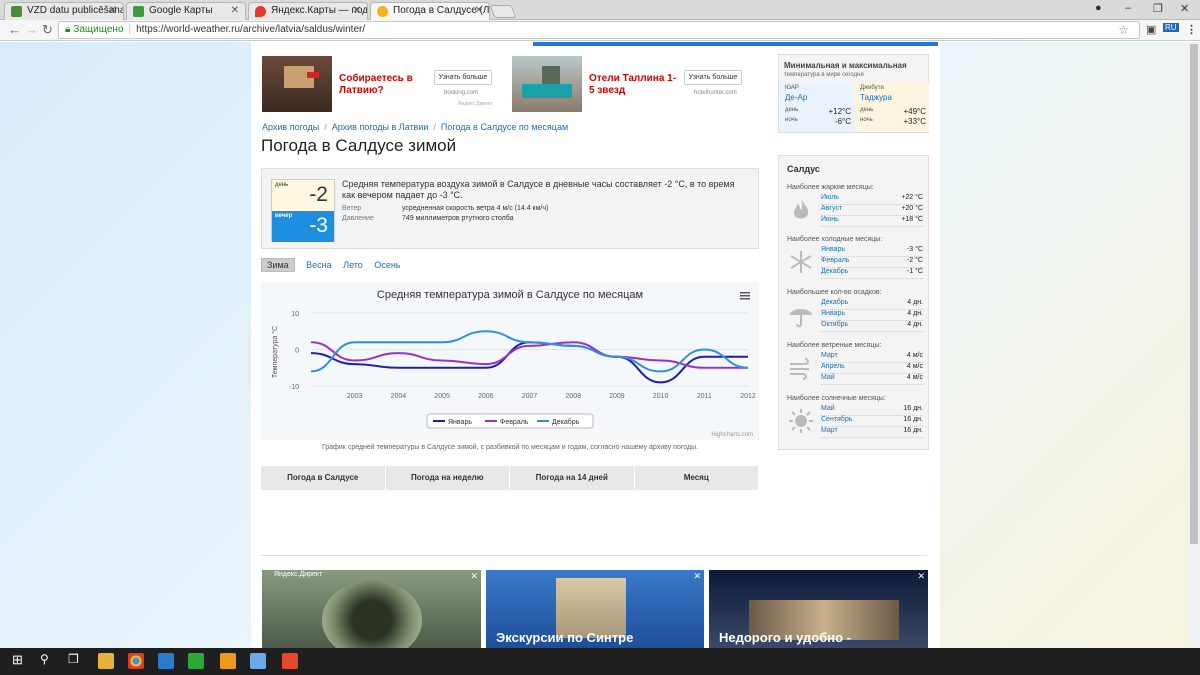  What do you see at coordinates (914, 271) in the screenshot?
I see `month-value: -1 °C` at bounding box center [914, 271].